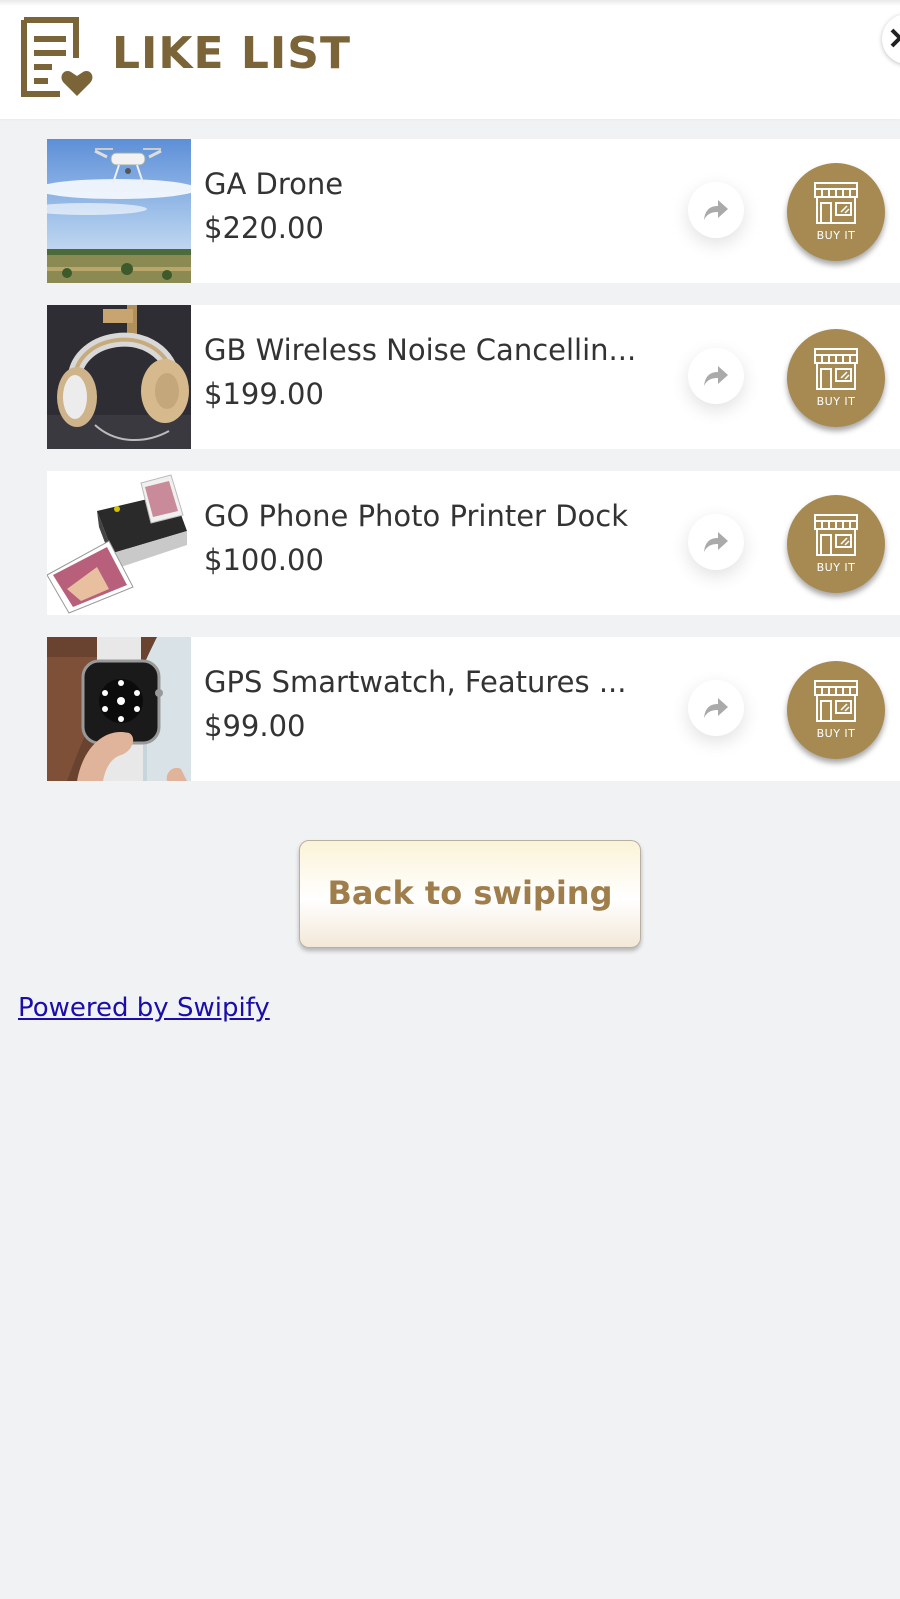  I want to click on back-to-swiping-label: Back to swiping, so click(470, 893).